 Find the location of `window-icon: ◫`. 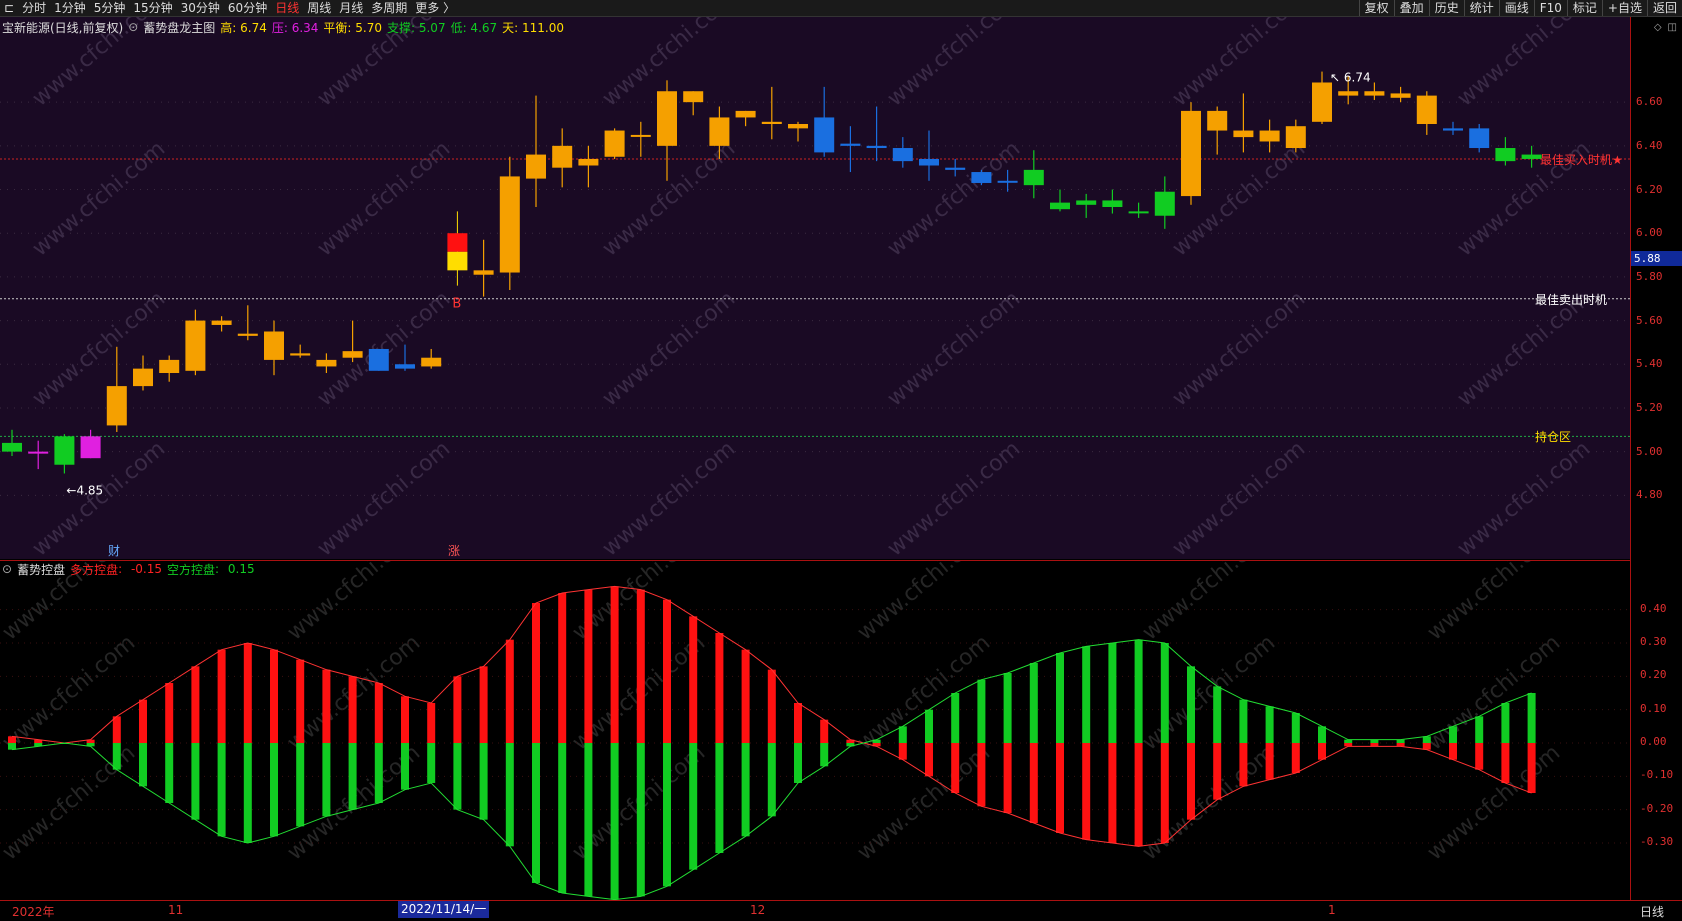

window-icon: ◫ is located at coordinates (1672, 27).